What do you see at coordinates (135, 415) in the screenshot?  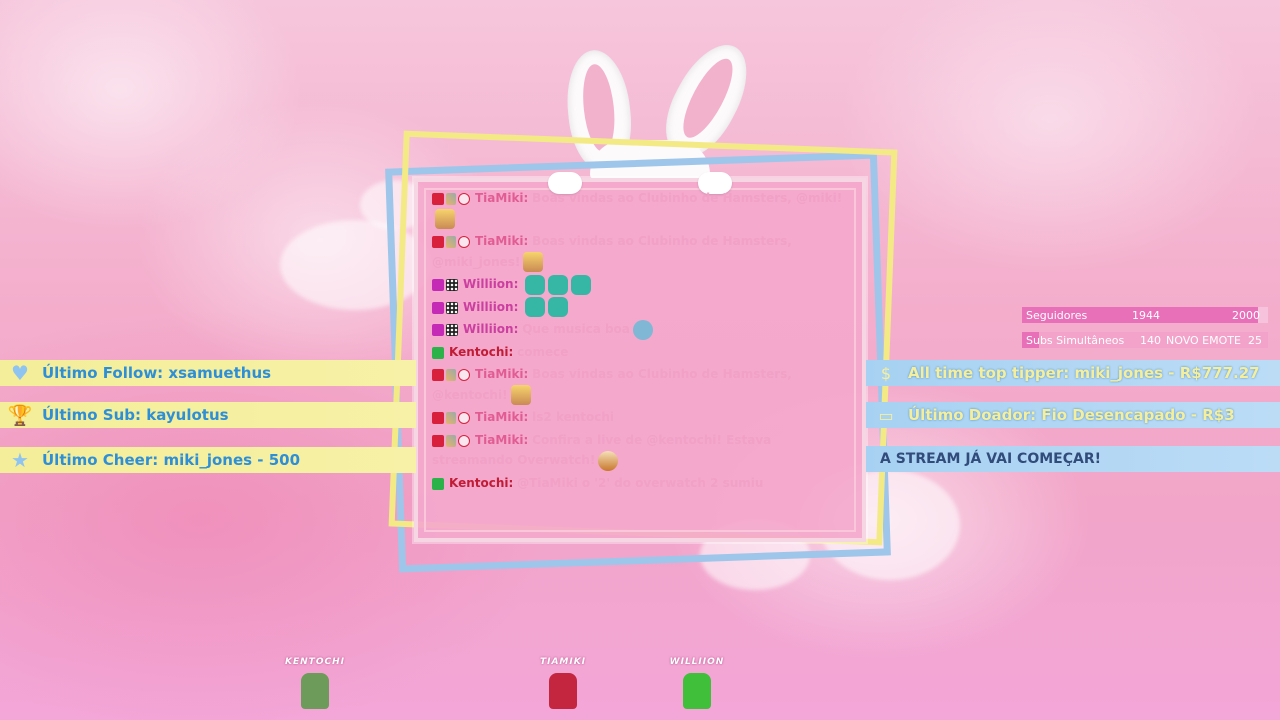 I see `last-sub-text: Último Sub: kayulotus` at bounding box center [135, 415].